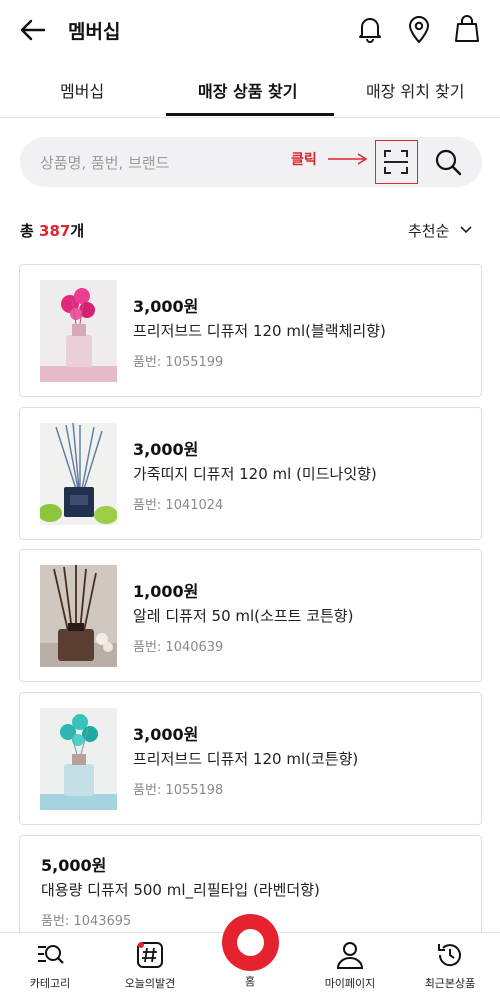 The image size is (500, 999). What do you see at coordinates (150, 983) in the screenshot?
I see `nav-today-discovery-label: 오늘의발견` at bounding box center [150, 983].